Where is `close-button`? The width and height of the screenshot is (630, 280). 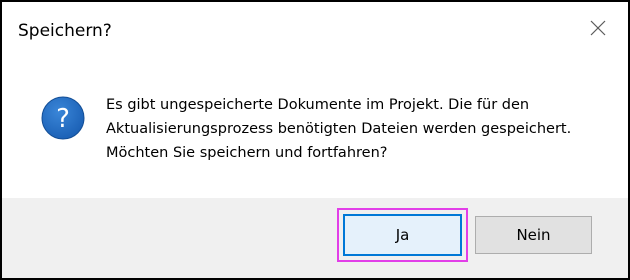
close-button is located at coordinates (598, 28).